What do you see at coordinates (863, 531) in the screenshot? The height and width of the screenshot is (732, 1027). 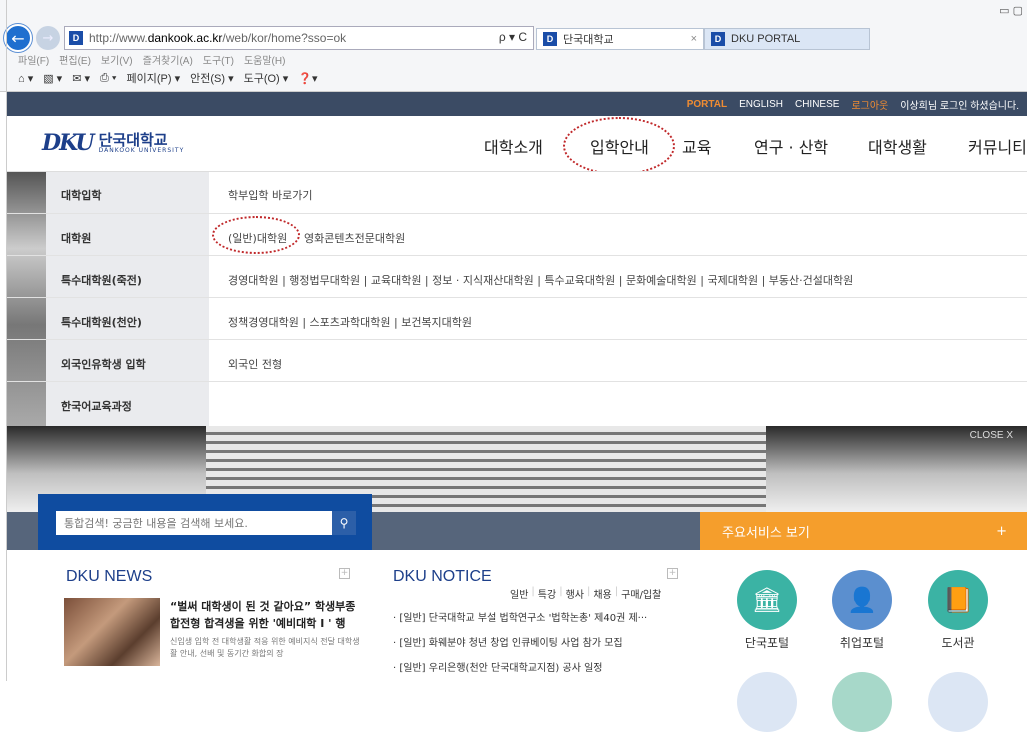 I see `services-bar: 주요서비스 보기 +` at bounding box center [863, 531].